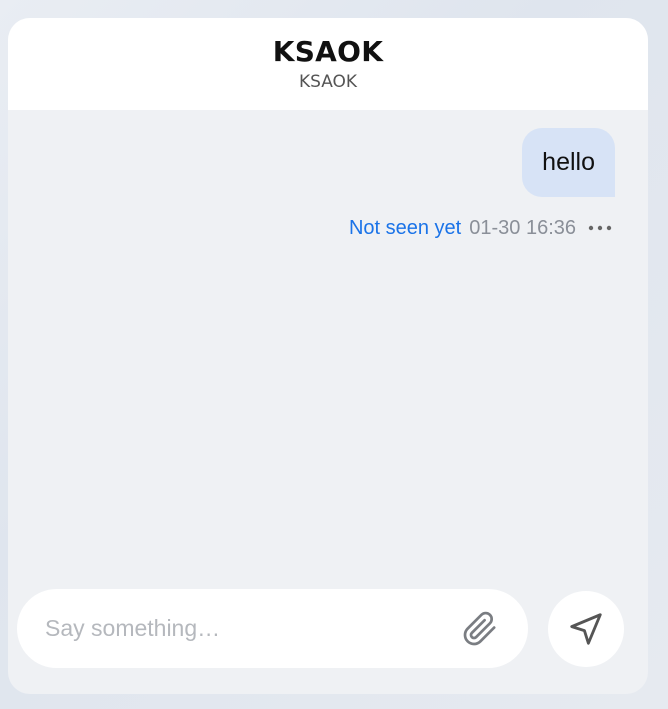 The image size is (668, 709). What do you see at coordinates (250, 628) in the screenshot?
I see `message-input` at bounding box center [250, 628].